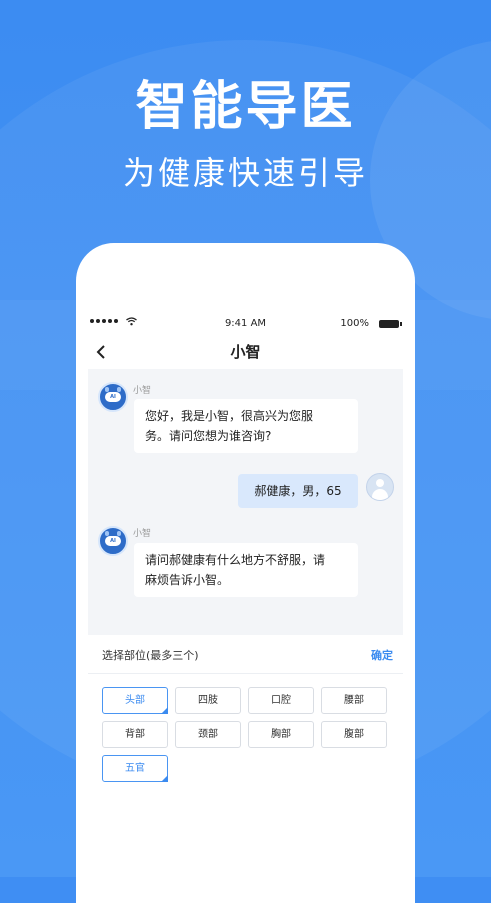 The image size is (491, 903). What do you see at coordinates (245, 173) in the screenshot?
I see `banner-subtitle: 为健康快速引导` at bounding box center [245, 173].